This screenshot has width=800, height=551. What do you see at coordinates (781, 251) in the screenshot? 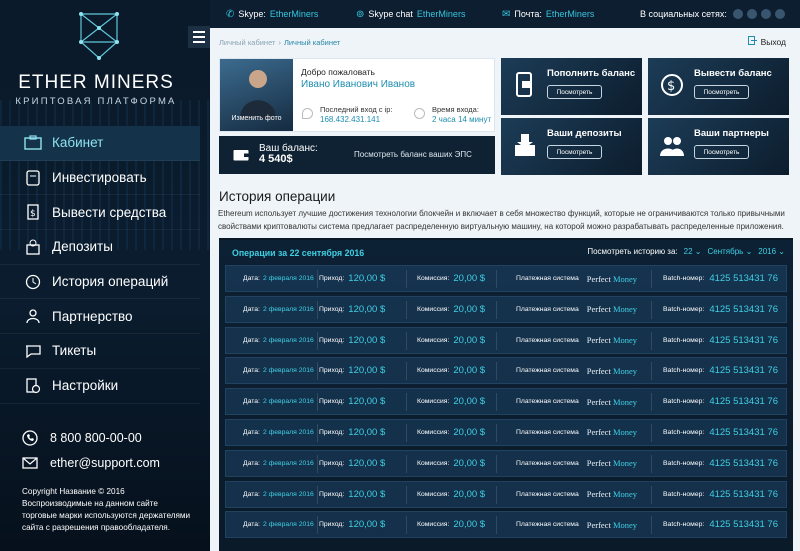
I see `chevron-down-icon: ⌄` at bounding box center [781, 251].